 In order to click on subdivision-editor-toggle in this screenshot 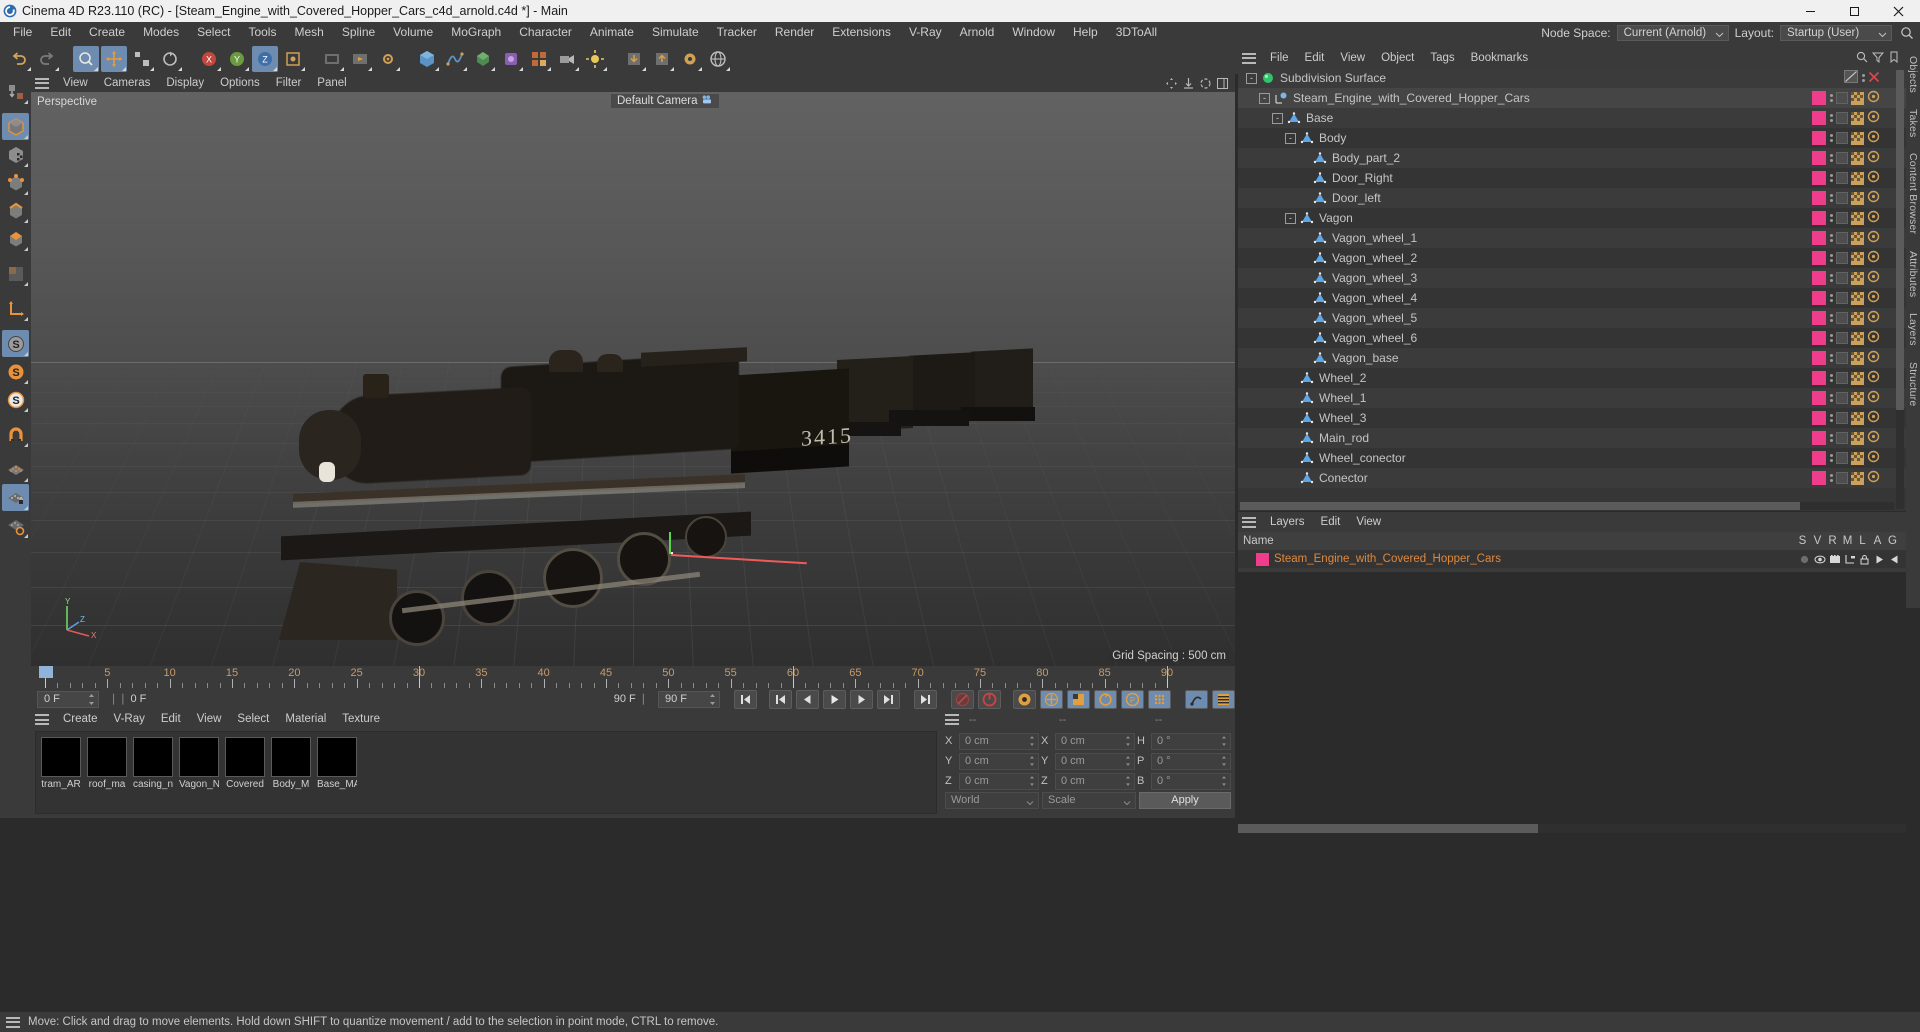, I will do `click(1851, 78)`.